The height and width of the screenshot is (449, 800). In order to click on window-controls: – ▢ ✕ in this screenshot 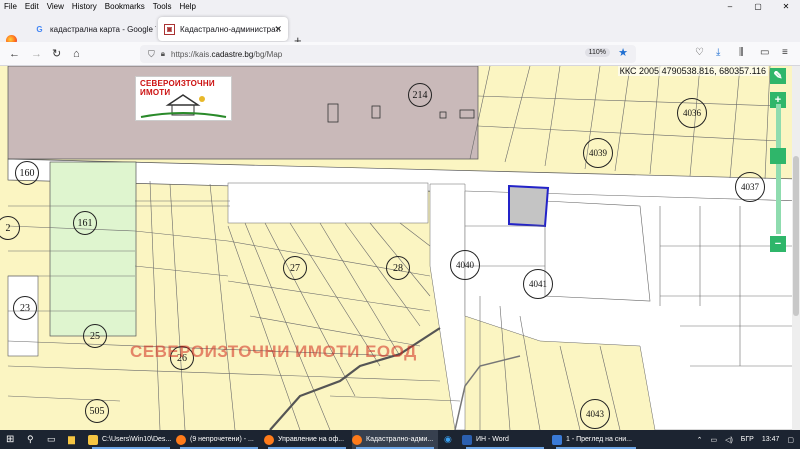, I will do `click(758, 6)`.